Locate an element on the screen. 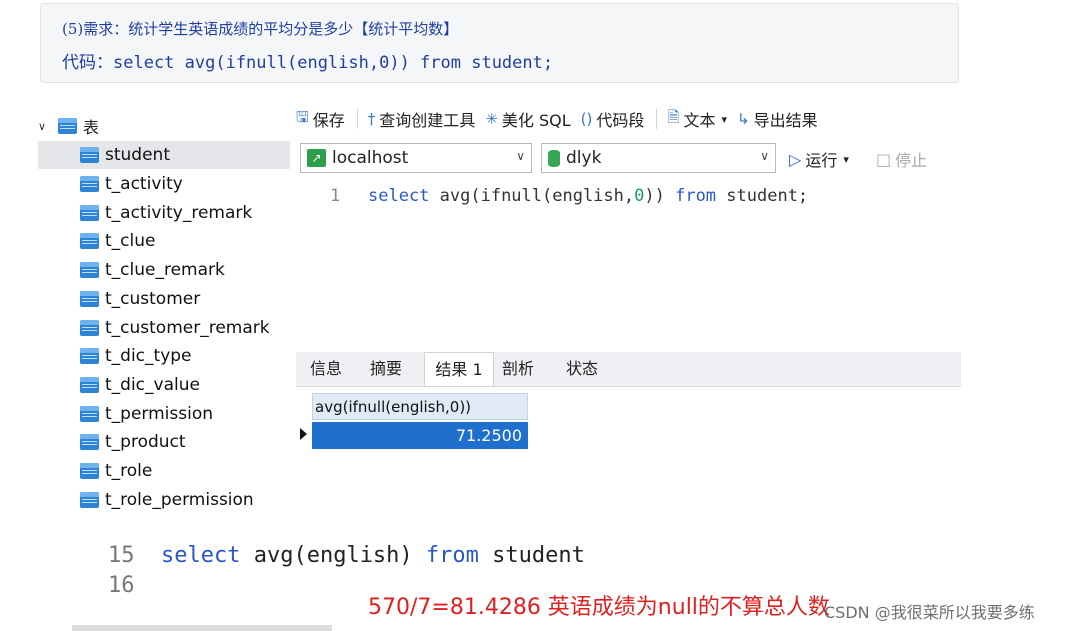 The width and height of the screenshot is (1090, 631). connection-row: ↗ localhost ∨ dlyk ∨ ▷ 运行 ▾ □ 停止 is located at coordinates (628, 159).